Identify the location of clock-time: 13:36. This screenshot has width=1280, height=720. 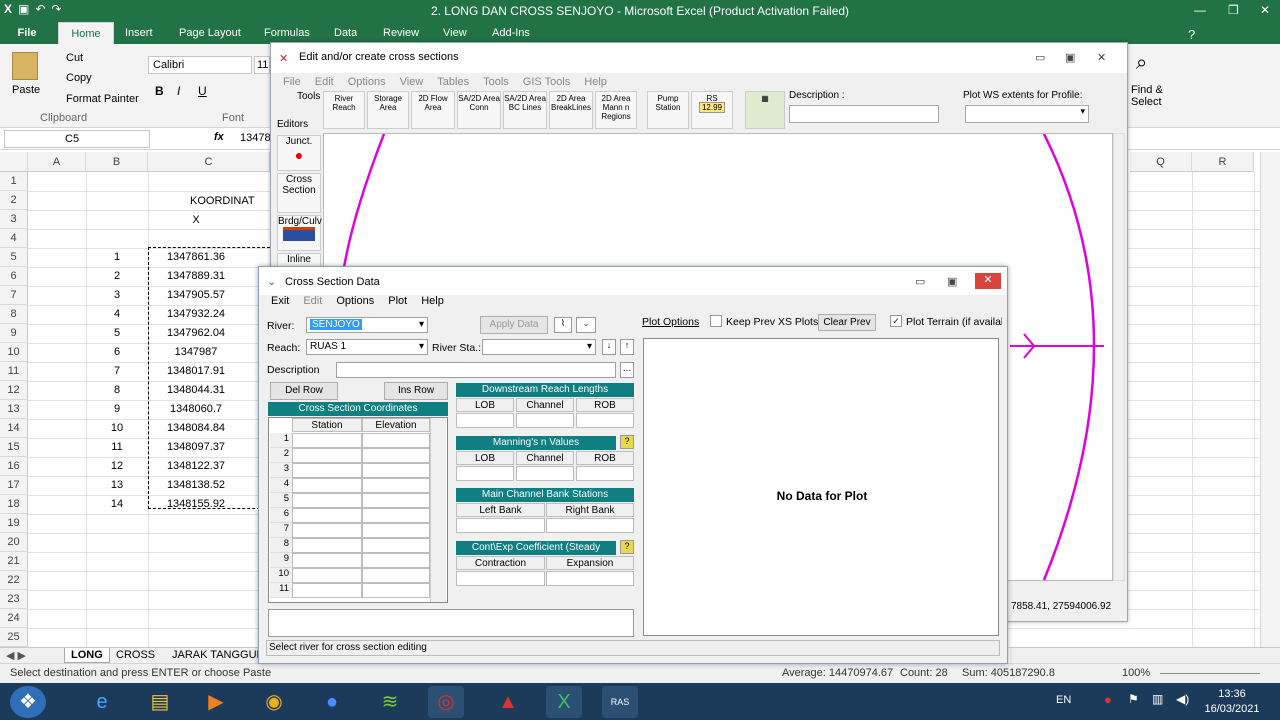
(1232, 694).